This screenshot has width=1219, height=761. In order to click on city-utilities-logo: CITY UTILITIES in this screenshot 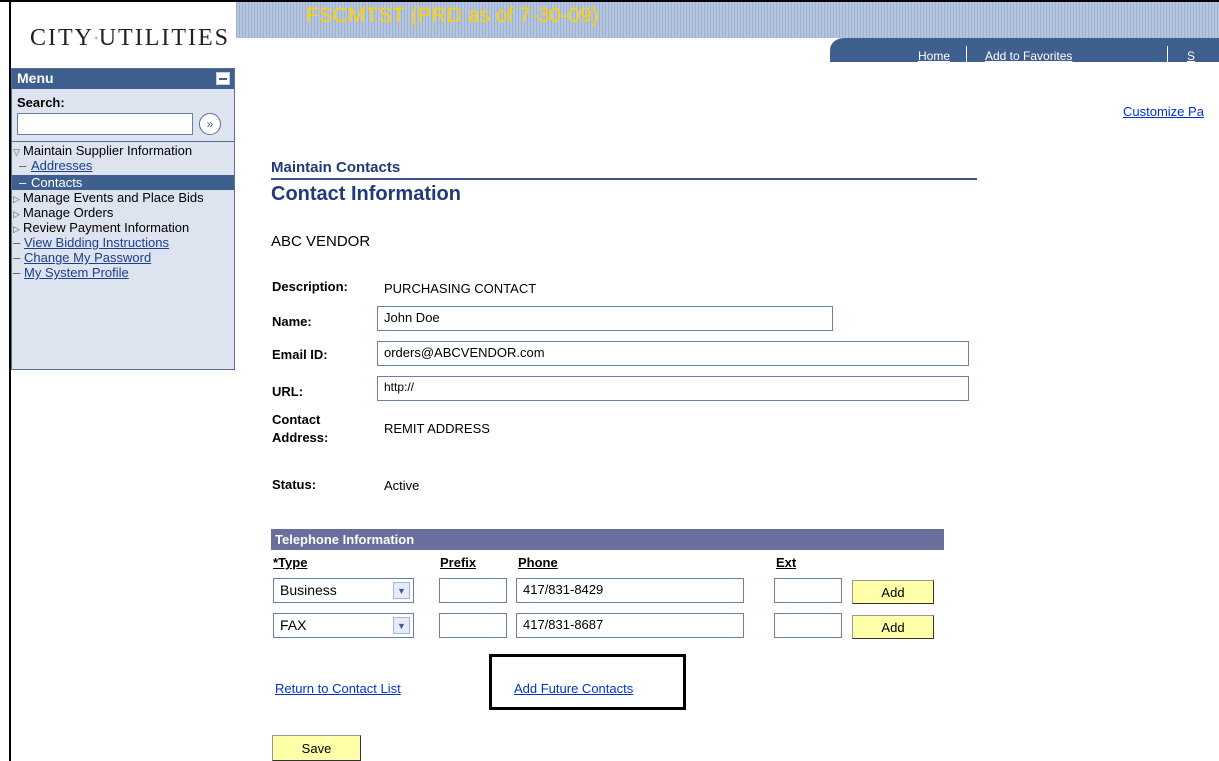, I will do `click(130, 38)`.